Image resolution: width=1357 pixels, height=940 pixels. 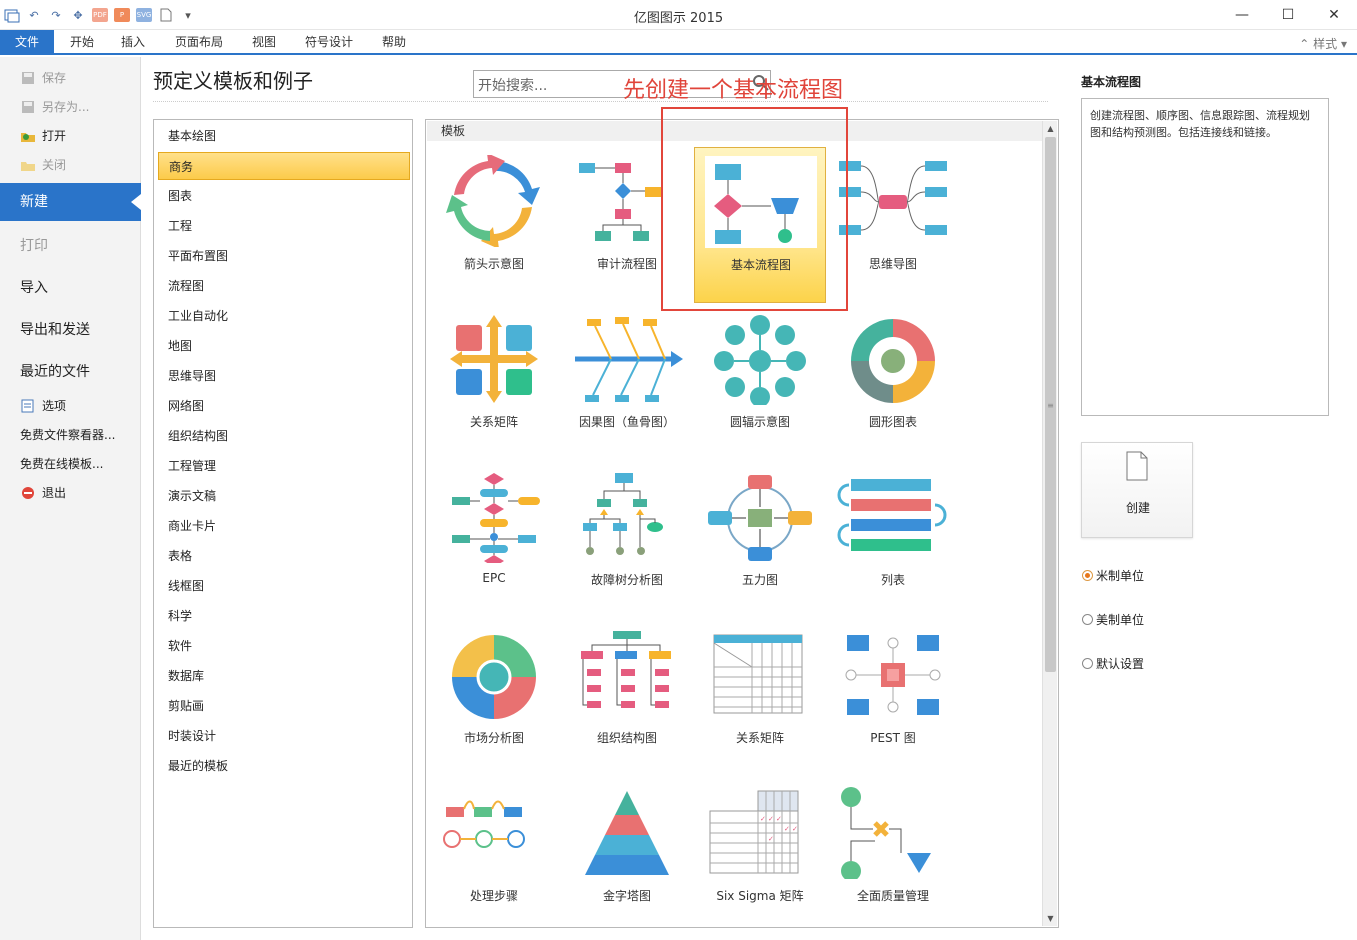 I want to click on category-item: 软件, so click(x=284, y=646).